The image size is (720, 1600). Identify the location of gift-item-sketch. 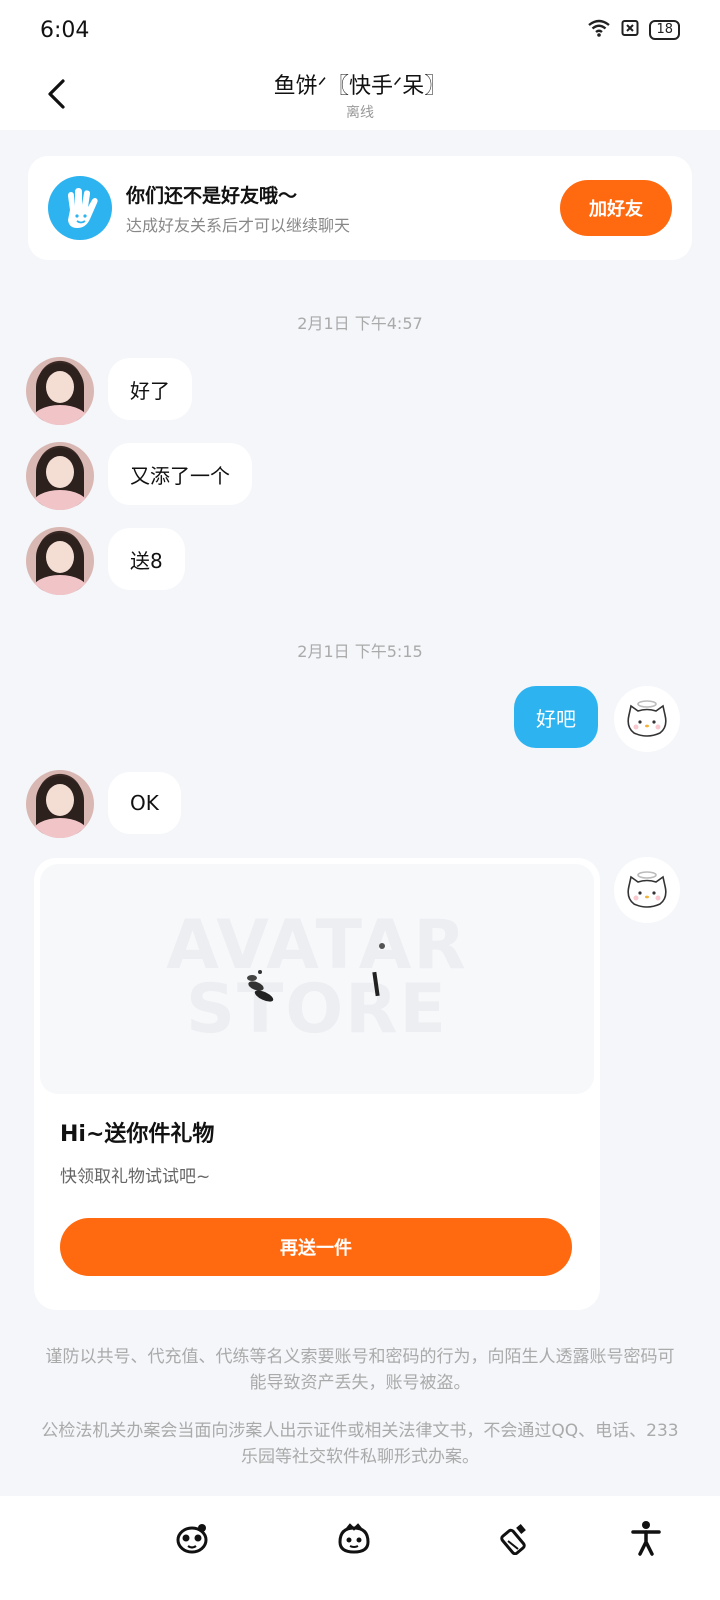
(316, 972).